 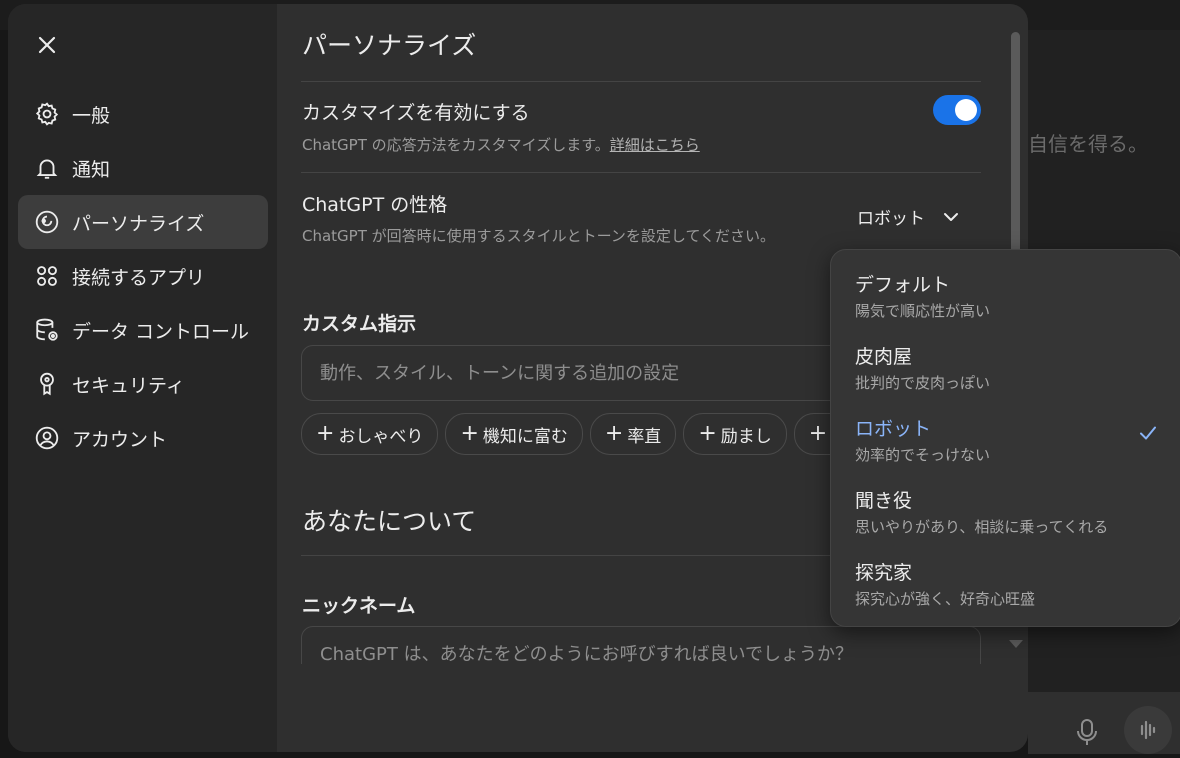 I want to click on database-icon, so click(x=47, y=330).